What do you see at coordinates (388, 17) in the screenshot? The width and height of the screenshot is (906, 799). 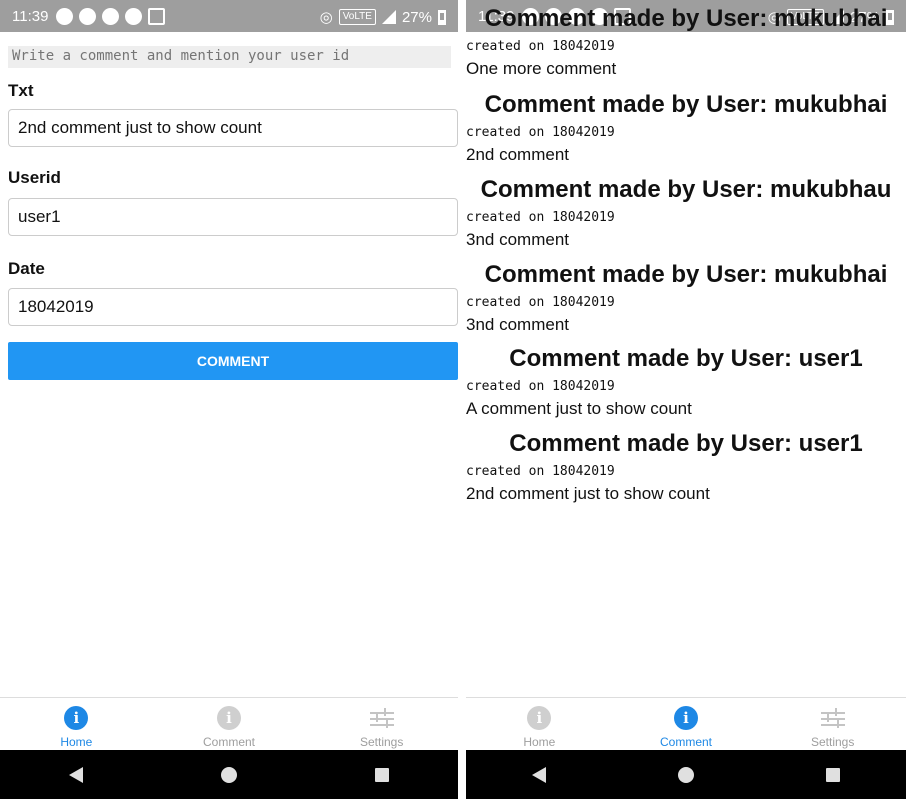 I see `signal-icon` at bounding box center [388, 17].